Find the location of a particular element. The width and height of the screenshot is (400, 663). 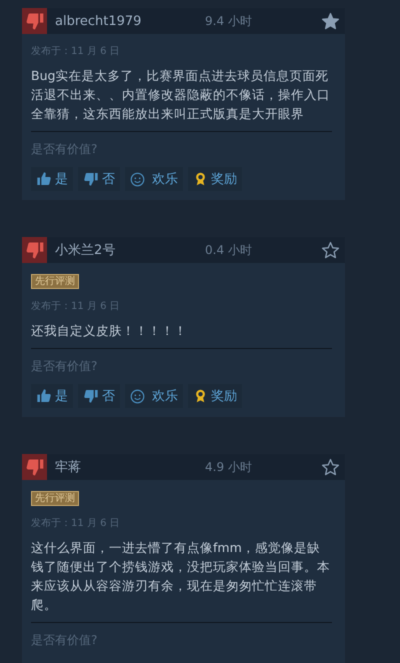

review-text: 这什么界面，一进去懵了有点像fmm，感觉像是缺钱了随便出了个捞钱游戏，没把玩家体验当回事。本来应该从从容容游刃有余，现在是匆匆忙忙连滚带爬。 is located at coordinates (181, 576).